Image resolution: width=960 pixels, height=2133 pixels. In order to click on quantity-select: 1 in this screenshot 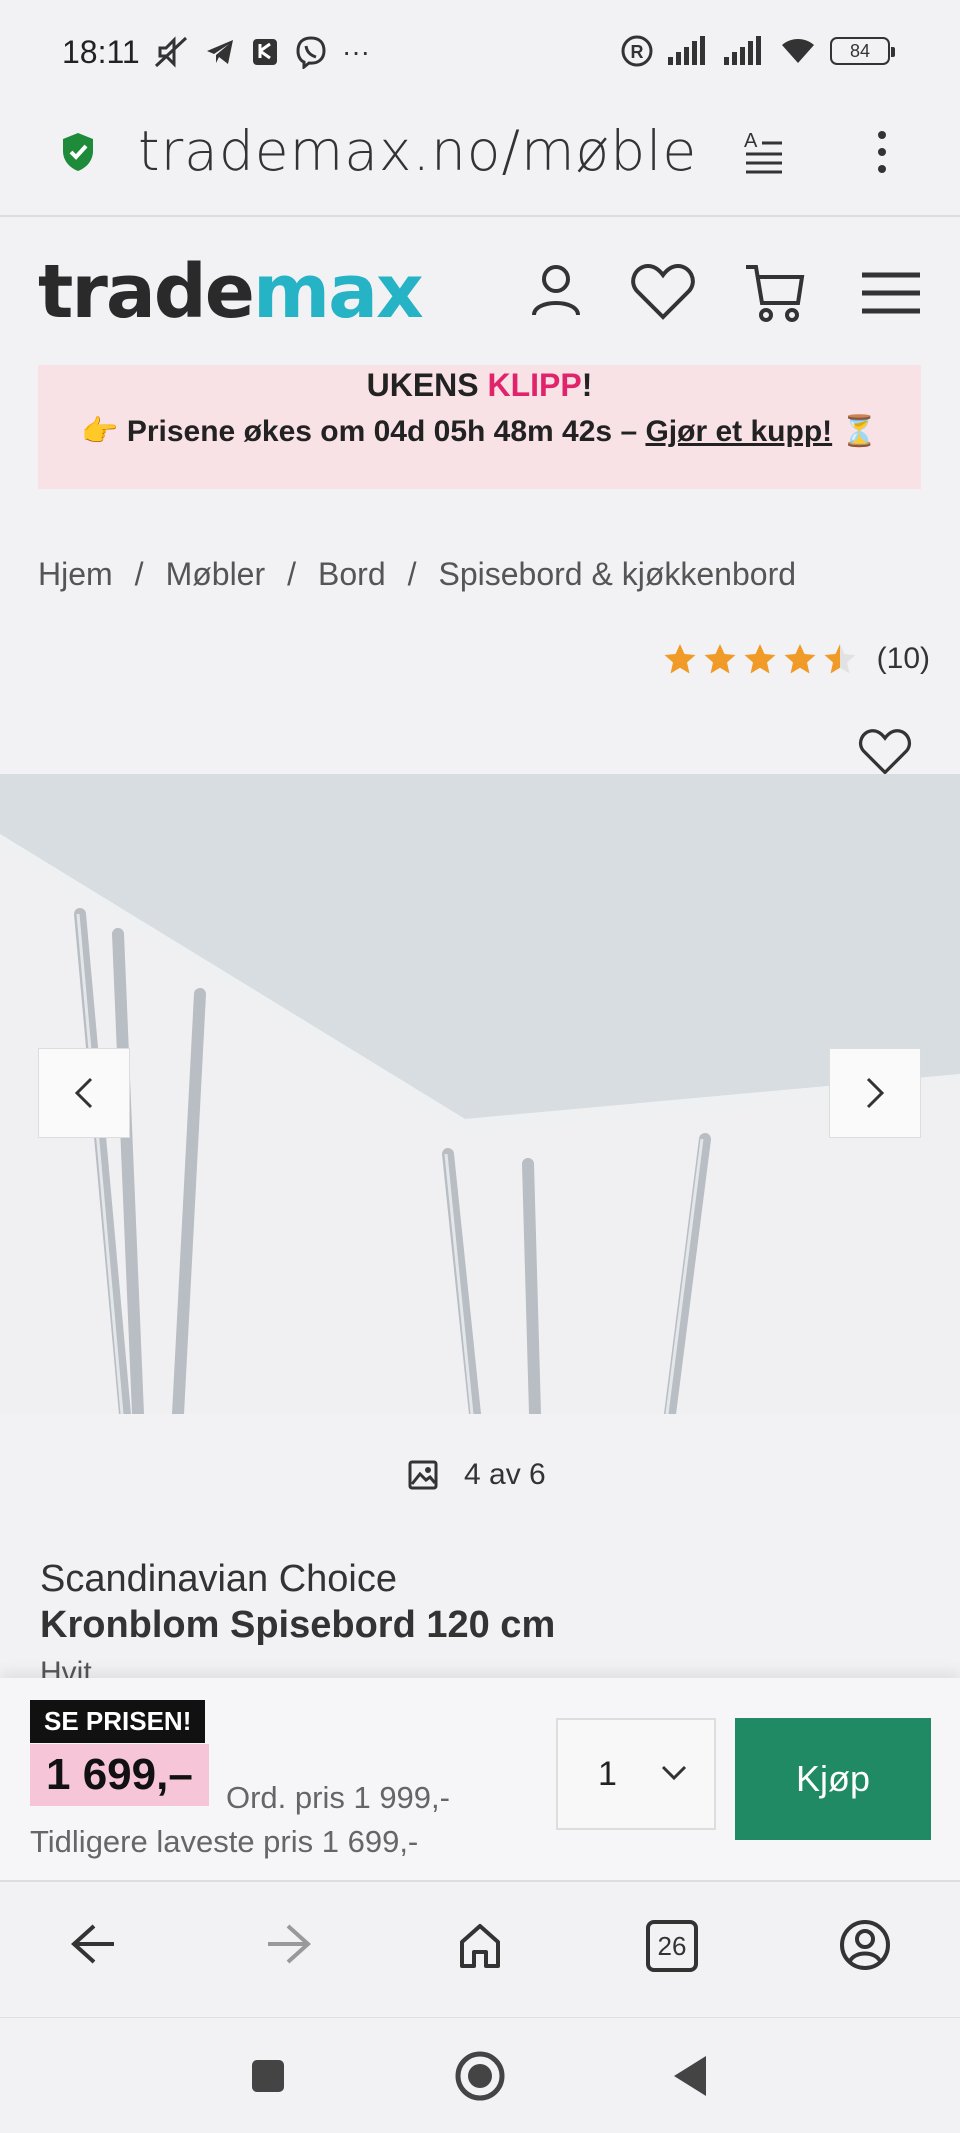, I will do `click(636, 1774)`.